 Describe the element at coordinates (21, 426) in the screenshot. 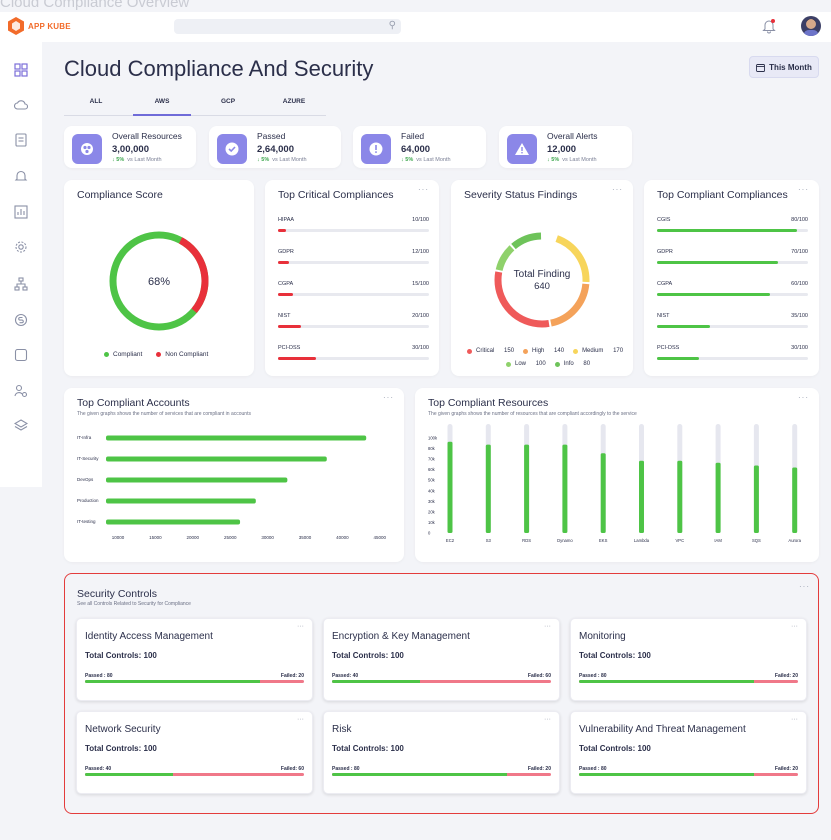

I see `layers-icon` at that location.